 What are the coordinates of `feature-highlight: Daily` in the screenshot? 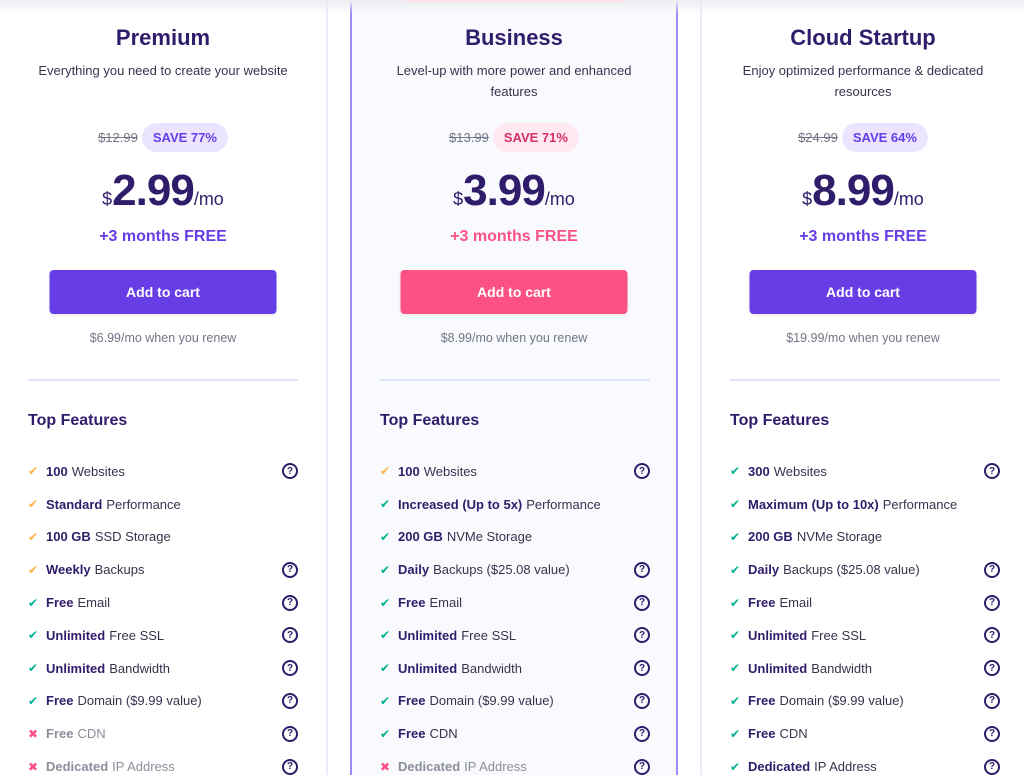 It's located at (764, 570).